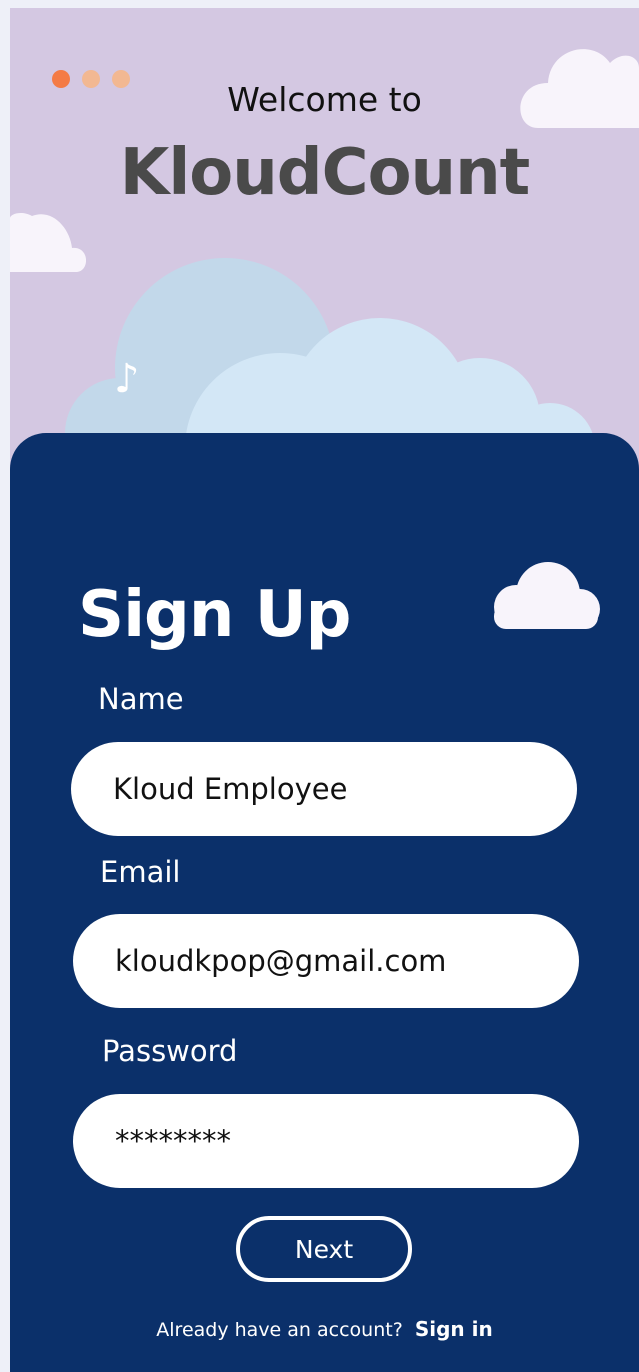 The width and height of the screenshot is (639, 1372). I want to click on next-button: Next, so click(324, 1249).